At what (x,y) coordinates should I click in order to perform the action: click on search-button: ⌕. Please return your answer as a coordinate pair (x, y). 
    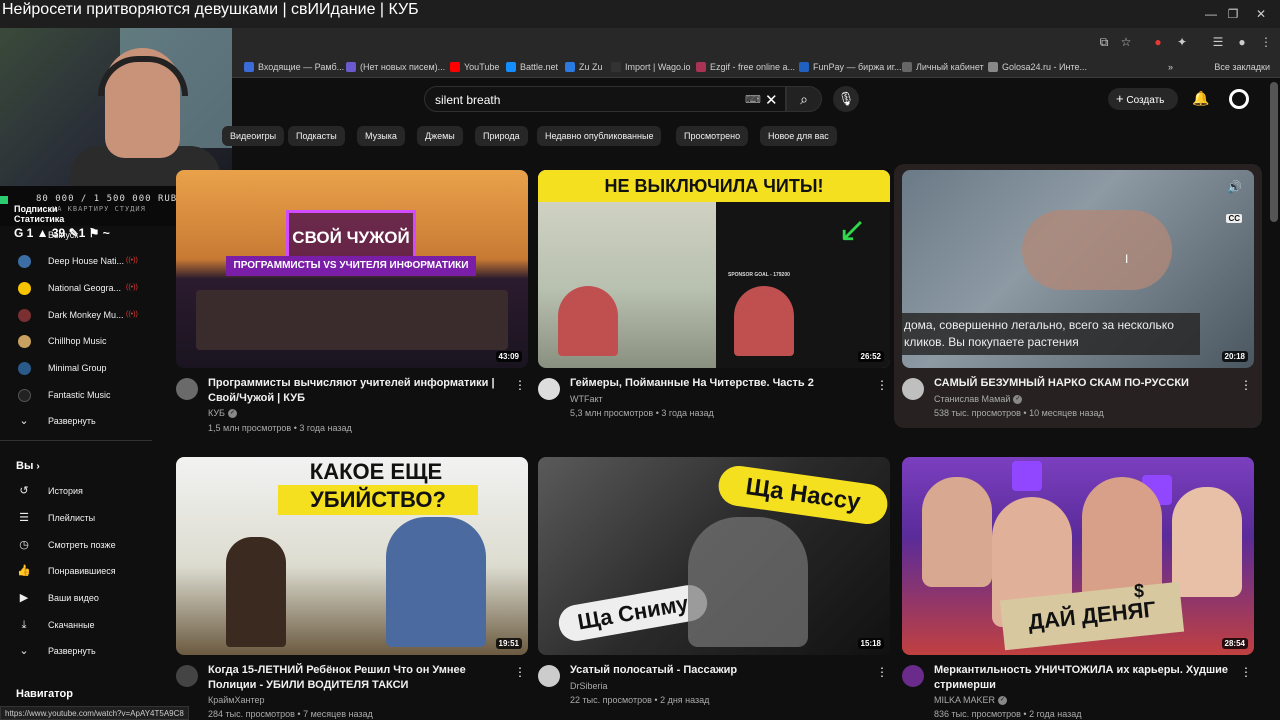
    Looking at the image, I should click on (804, 99).